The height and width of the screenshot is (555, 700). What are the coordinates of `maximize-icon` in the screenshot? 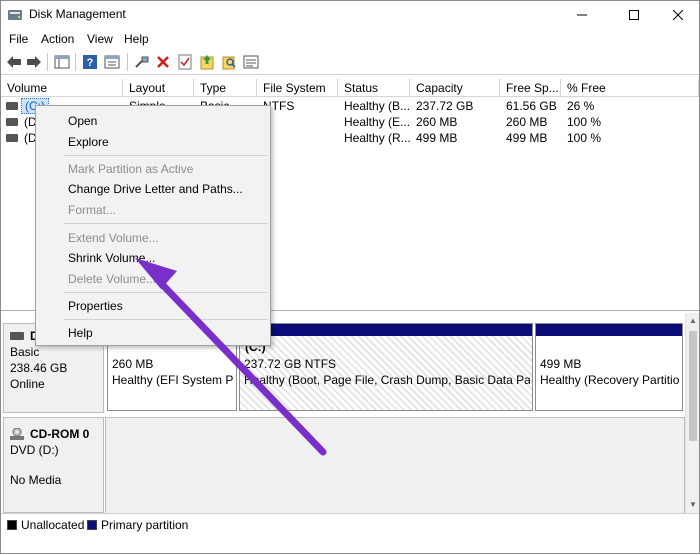 It's located at (634, 15).